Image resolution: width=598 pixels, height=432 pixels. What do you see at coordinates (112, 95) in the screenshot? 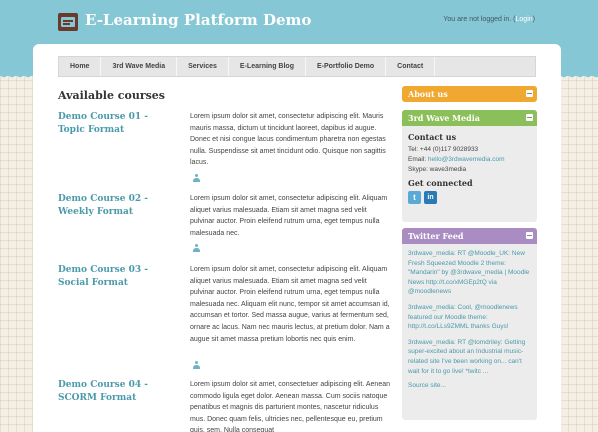
I see `page-title: Available courses` at bounding box center [112, 95].